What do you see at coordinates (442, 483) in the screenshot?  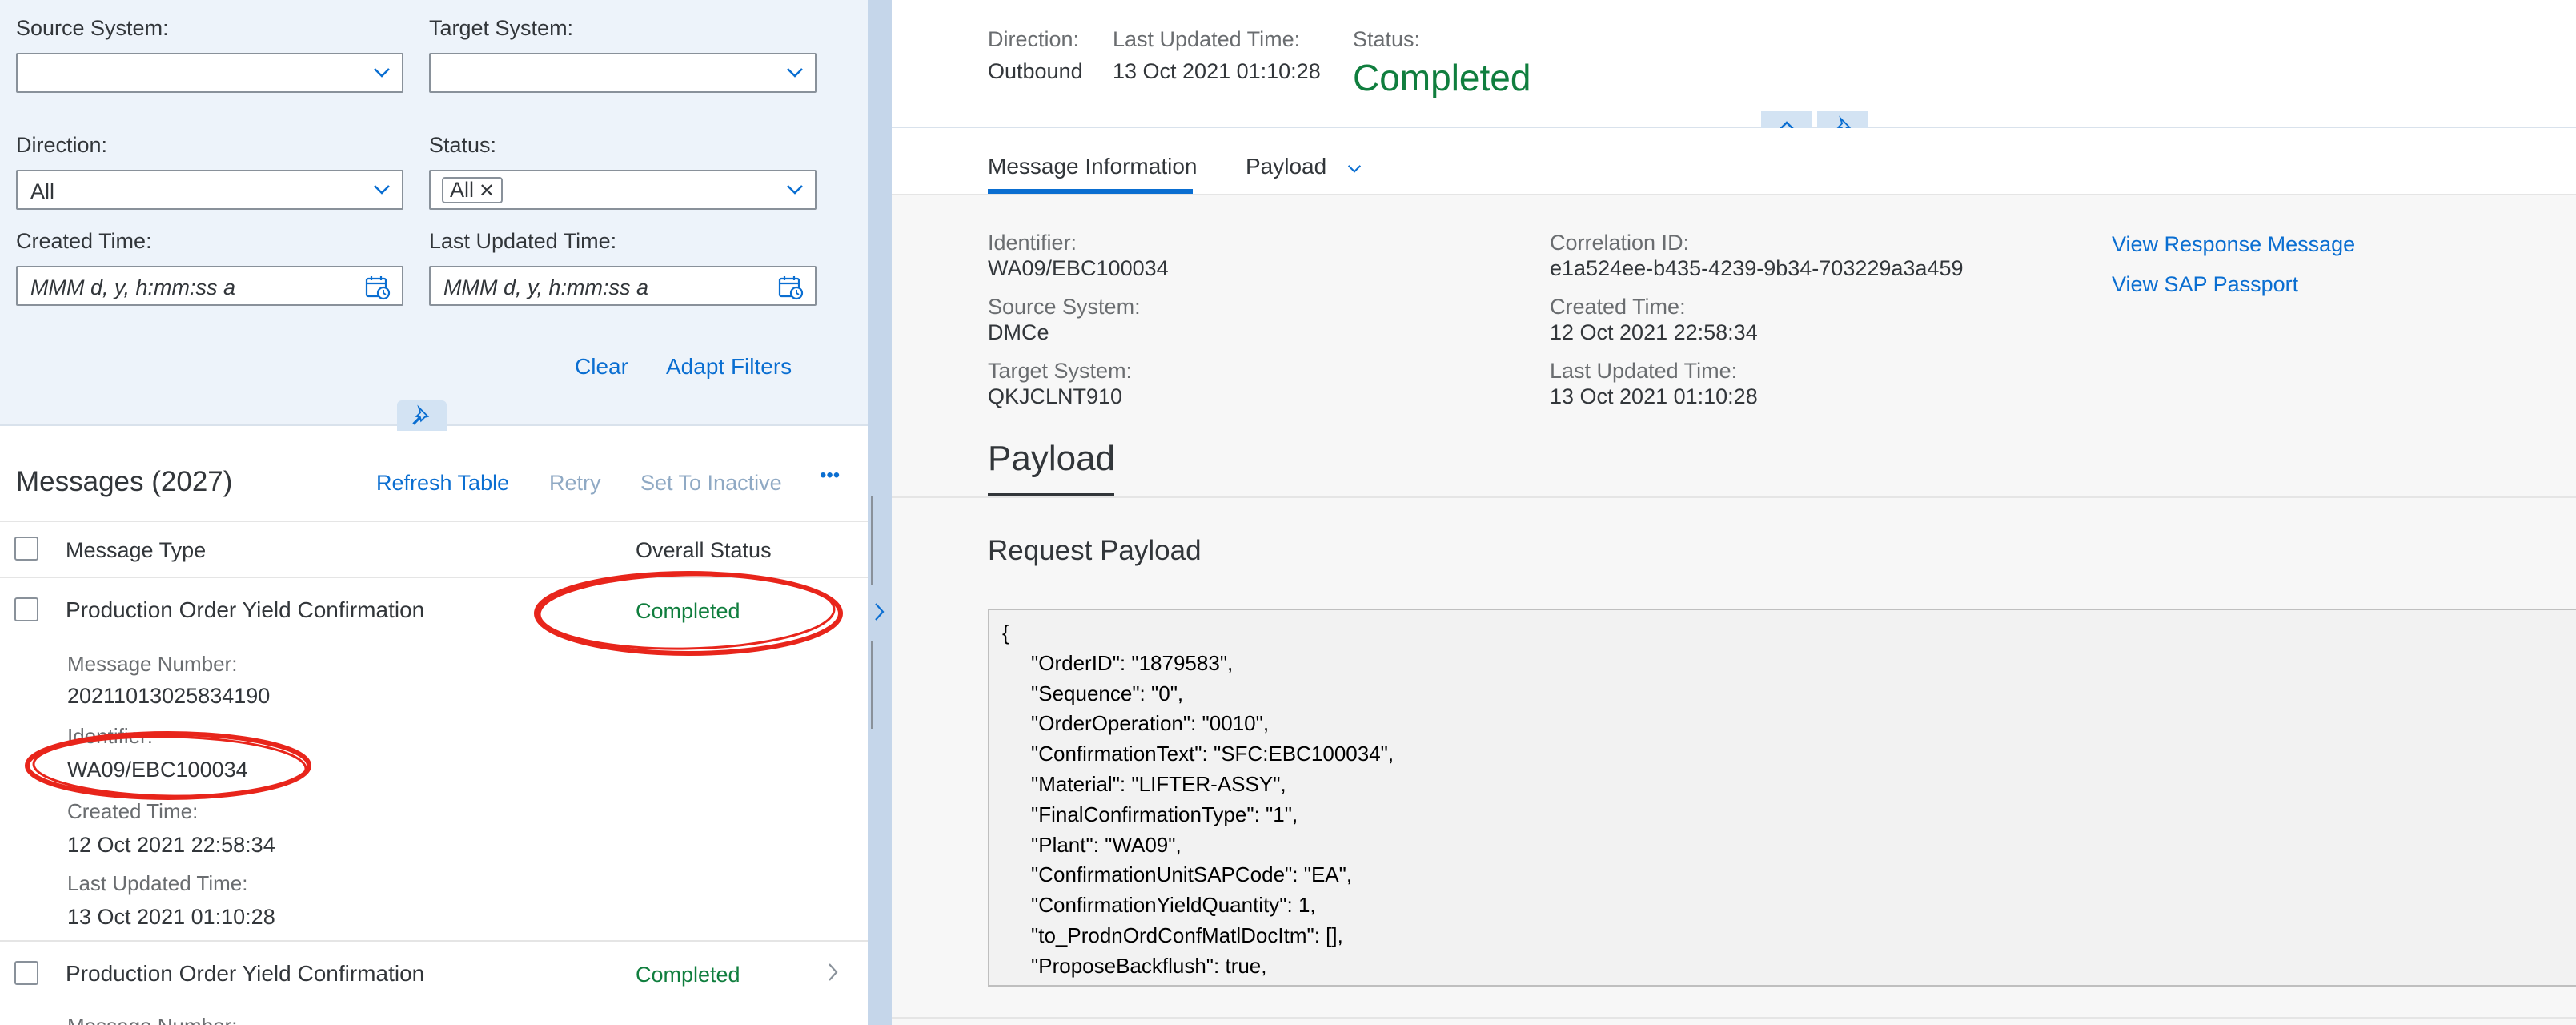 I see `refresh-table-button: Refresh Table` at bounding box center [442, 483].